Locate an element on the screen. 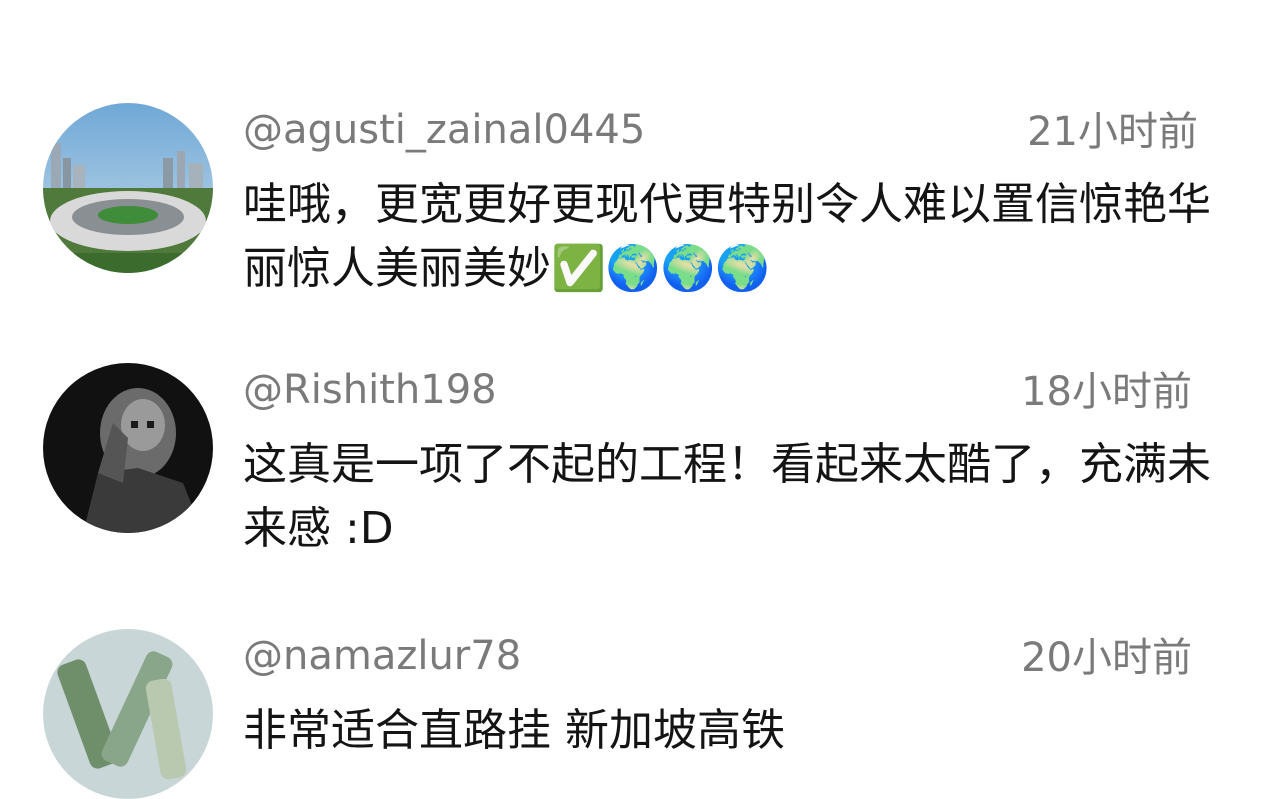 This screenshot has height=799, width=1280. comment-timestamp: 18小时前 is located at coordinates (1106, 392).